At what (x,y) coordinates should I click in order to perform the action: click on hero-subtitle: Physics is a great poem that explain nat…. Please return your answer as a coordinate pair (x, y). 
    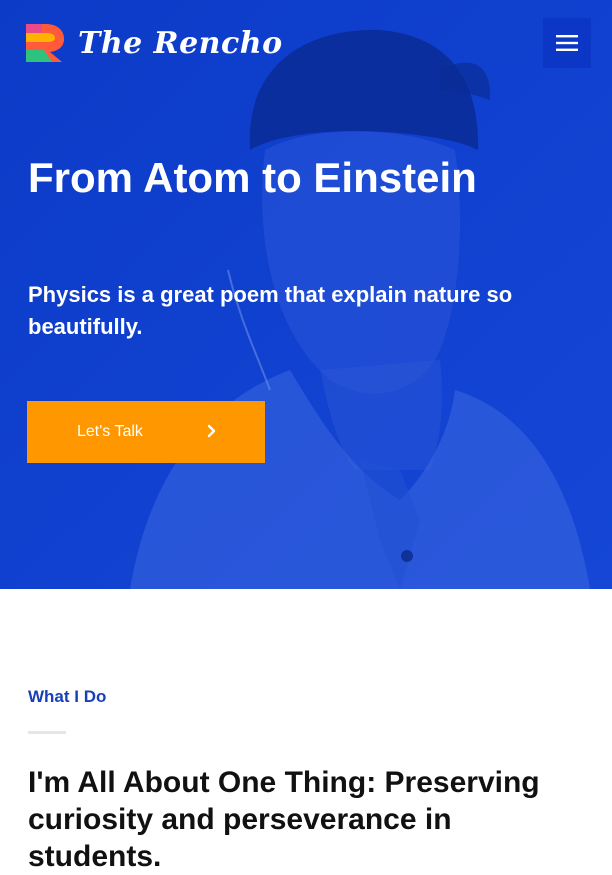
    Looking at the image, I should click on (270, 310).